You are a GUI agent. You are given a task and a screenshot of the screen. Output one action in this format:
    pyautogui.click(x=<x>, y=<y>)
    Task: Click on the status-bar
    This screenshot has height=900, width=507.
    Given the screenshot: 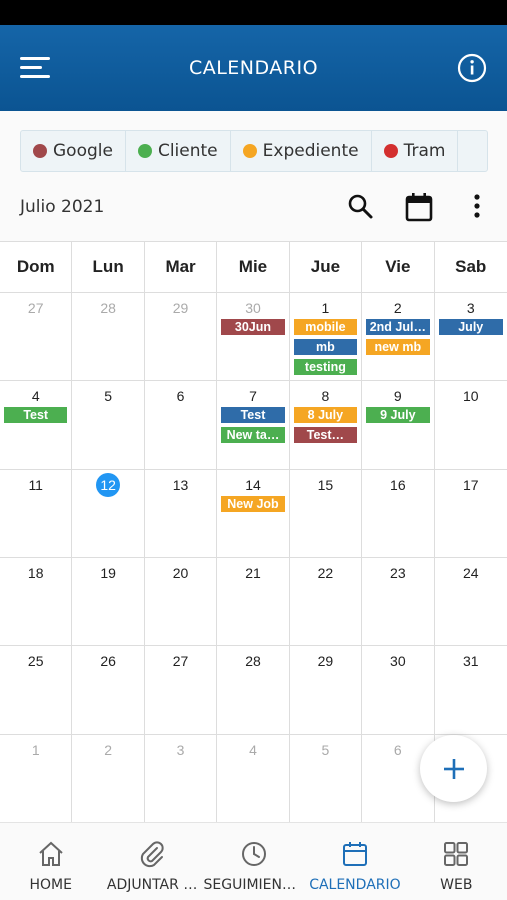 What is the action you would take?
    pyautogui.click(x=253, y=12)
    